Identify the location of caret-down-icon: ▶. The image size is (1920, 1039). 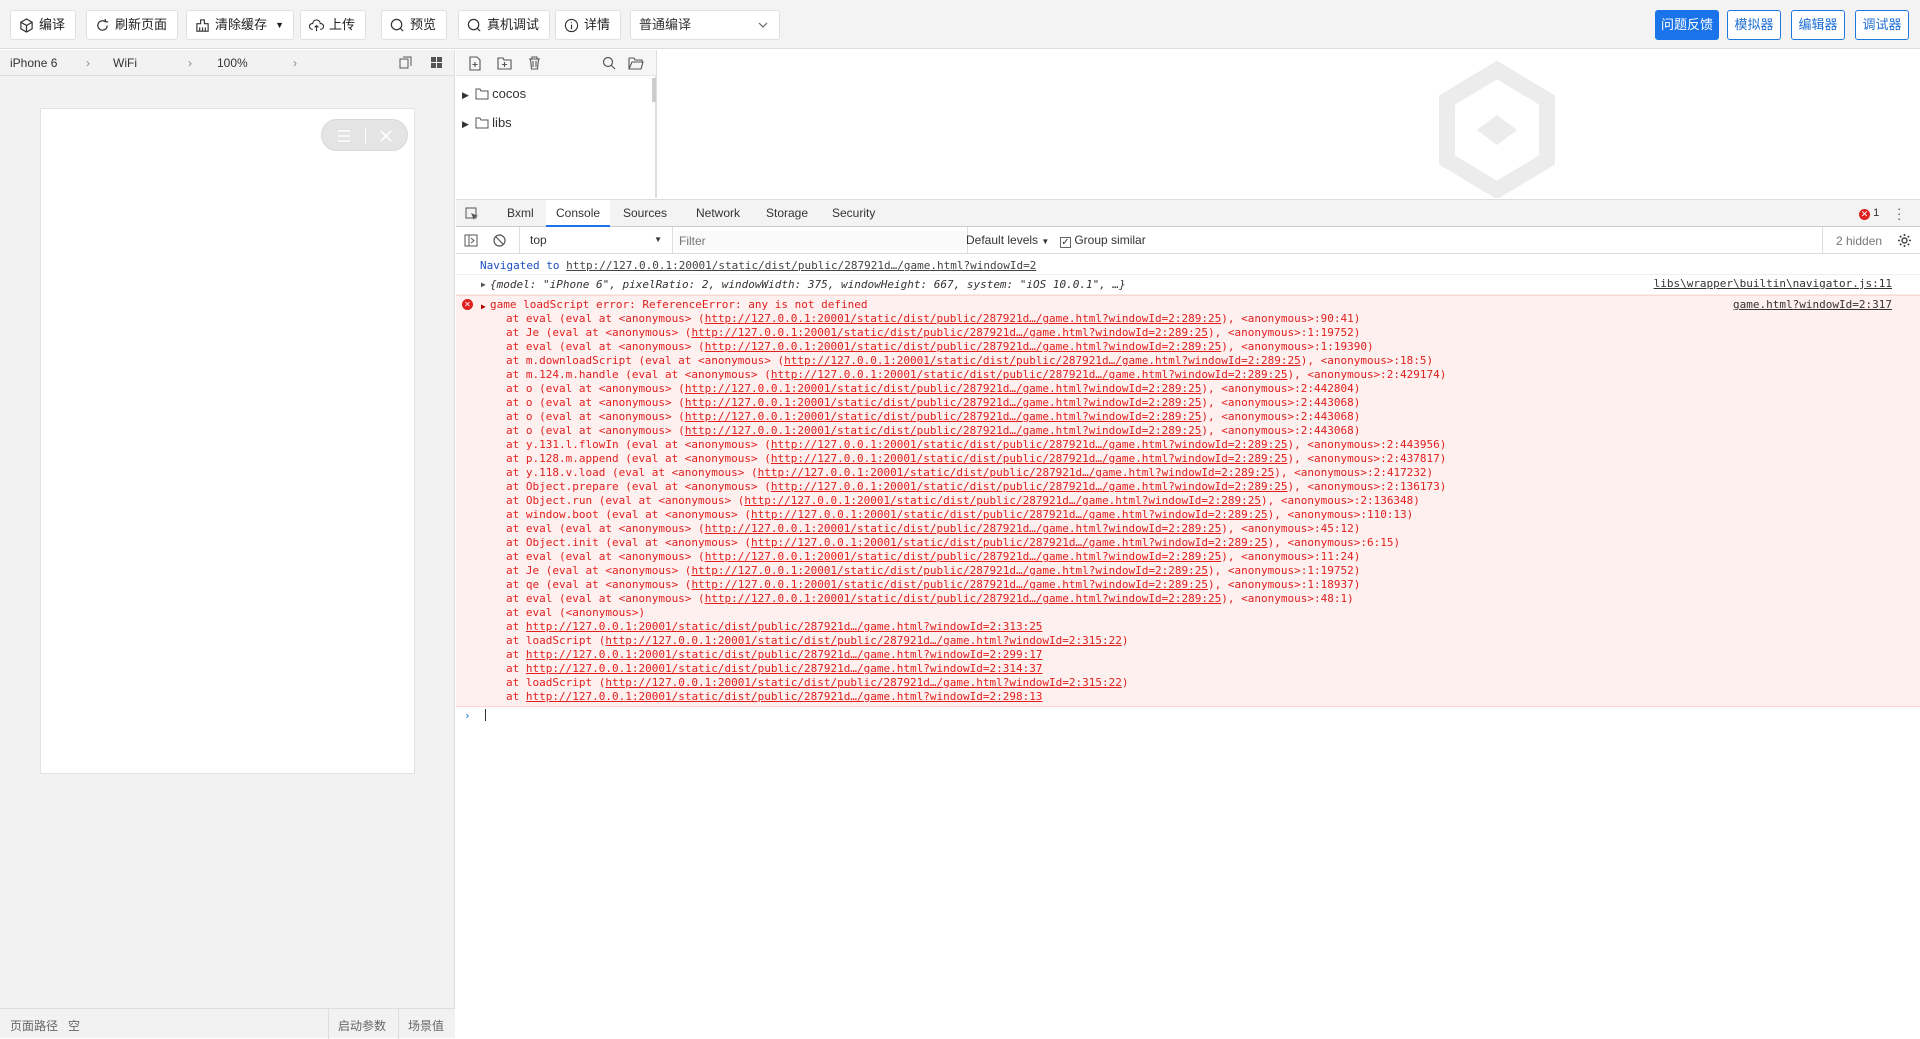
(483, 307).